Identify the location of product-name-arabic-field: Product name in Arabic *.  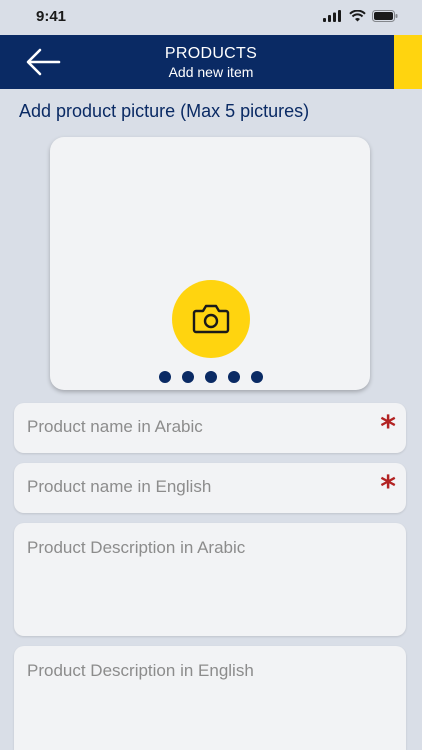
(210, 428).